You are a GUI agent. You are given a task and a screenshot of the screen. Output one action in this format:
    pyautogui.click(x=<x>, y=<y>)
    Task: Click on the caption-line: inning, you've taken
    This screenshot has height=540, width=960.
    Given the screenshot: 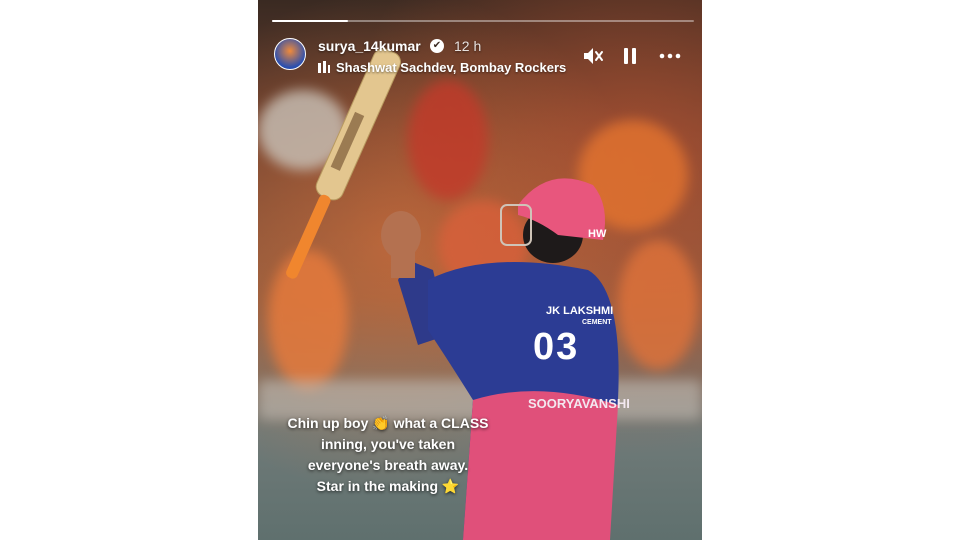 What is the action you would take?
    pyautogui.click(x=388, y=444)
    